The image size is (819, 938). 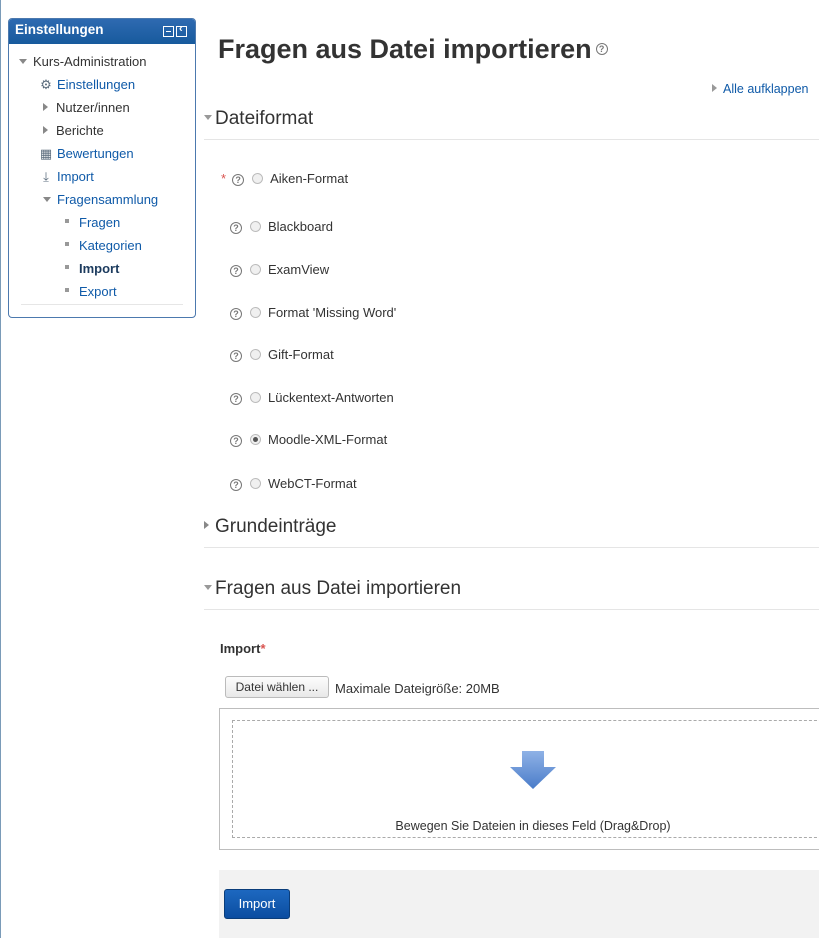 I want to click on format-option-lueckentext: ? Lückentext-Antworten, so click(x=312, y=398).